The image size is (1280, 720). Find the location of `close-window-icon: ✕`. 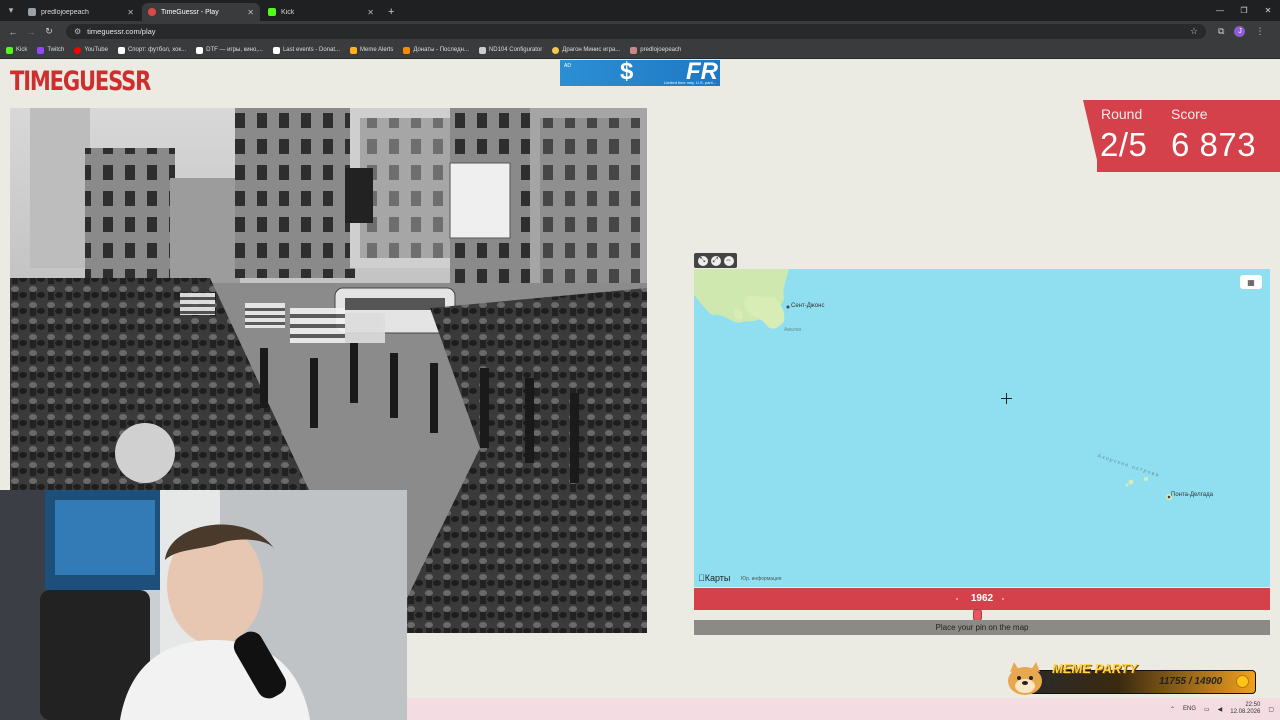

close-window-icon: ✕ is located at coordinates (1268, 10).